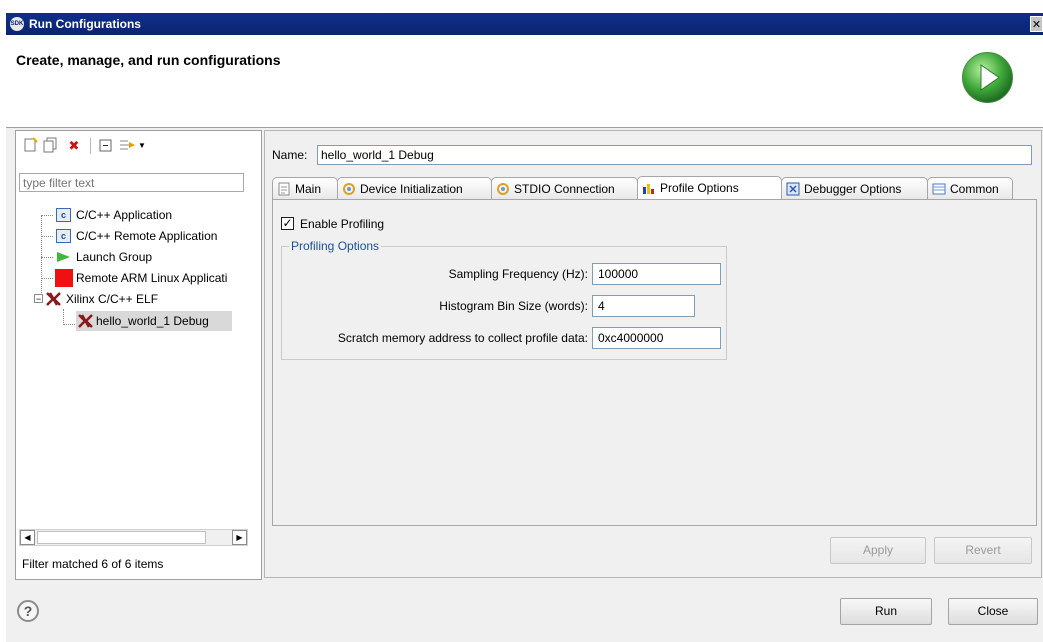  Describe the element at coordinates (50, 146) in the screenshot. I see `duplicate-configuration-icon` at that location.